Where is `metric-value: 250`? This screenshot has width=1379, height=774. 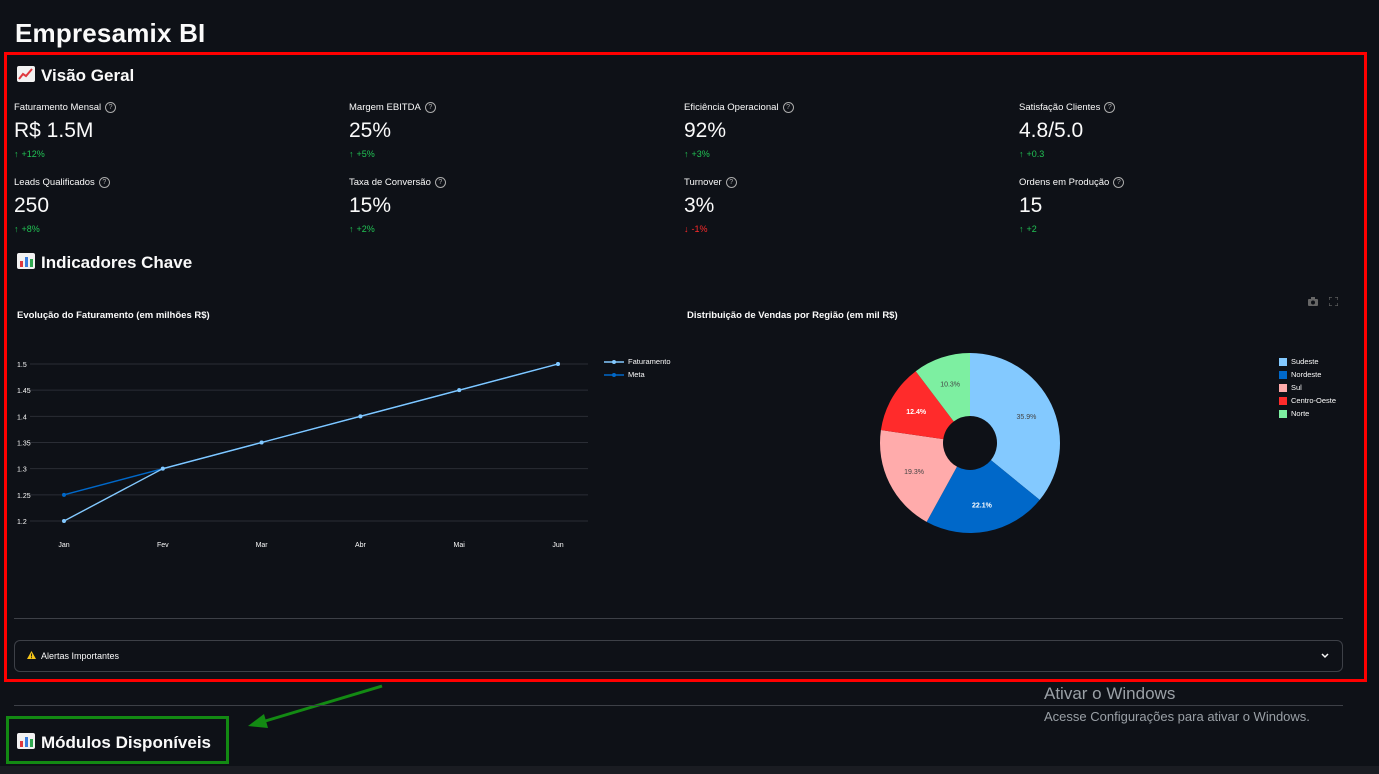 metric-value: 250 is located at coordinates (32, 205).